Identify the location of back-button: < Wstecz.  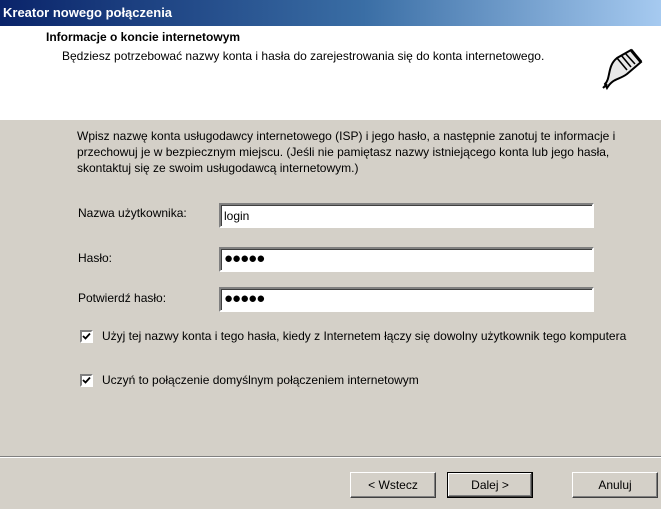
(393, 485).